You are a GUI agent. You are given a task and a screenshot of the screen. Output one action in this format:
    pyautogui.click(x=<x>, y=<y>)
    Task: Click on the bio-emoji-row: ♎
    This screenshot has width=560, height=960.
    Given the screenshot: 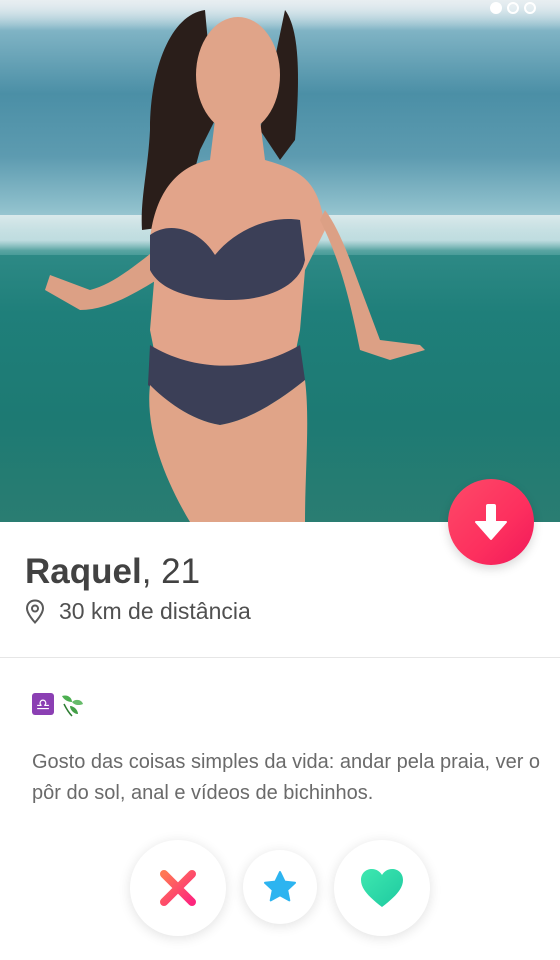 What is the action you would take?
    pyautogui.click(x=59, y=704)
    